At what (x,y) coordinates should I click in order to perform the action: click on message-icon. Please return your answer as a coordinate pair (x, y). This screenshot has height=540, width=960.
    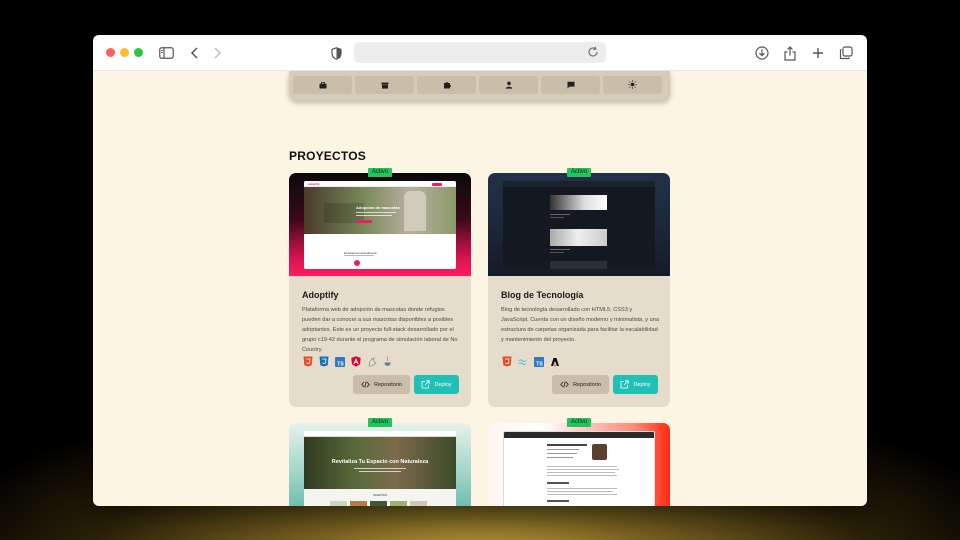
    Looking at the image, I should click on (571, 85).